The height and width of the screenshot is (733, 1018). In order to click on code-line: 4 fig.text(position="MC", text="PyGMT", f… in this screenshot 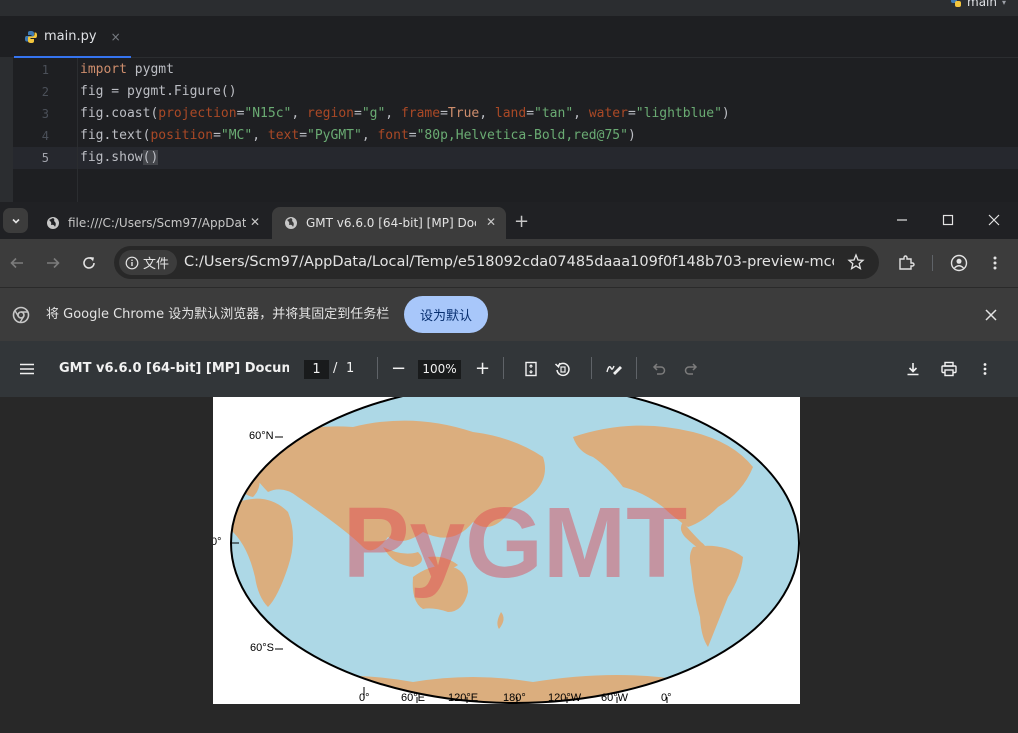, I will do `click(515, 136)`.